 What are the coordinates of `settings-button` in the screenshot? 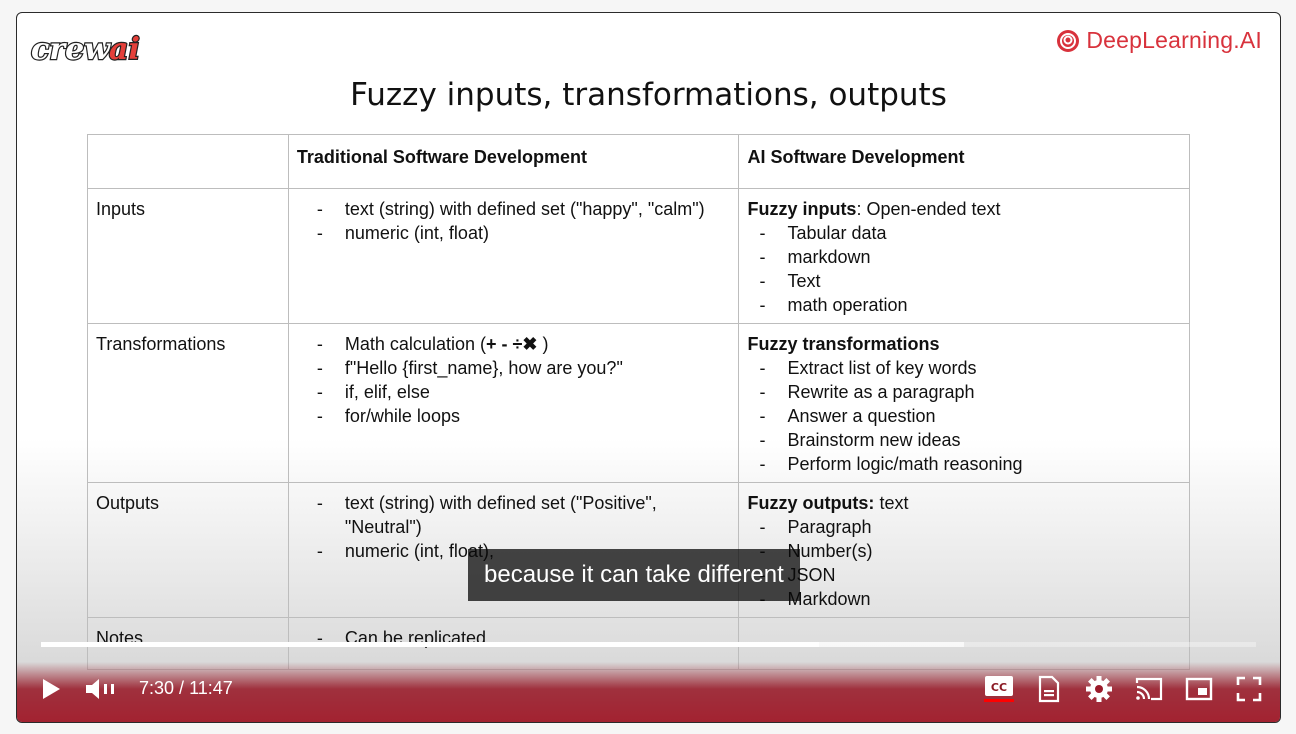 It's located at (1099, 689).